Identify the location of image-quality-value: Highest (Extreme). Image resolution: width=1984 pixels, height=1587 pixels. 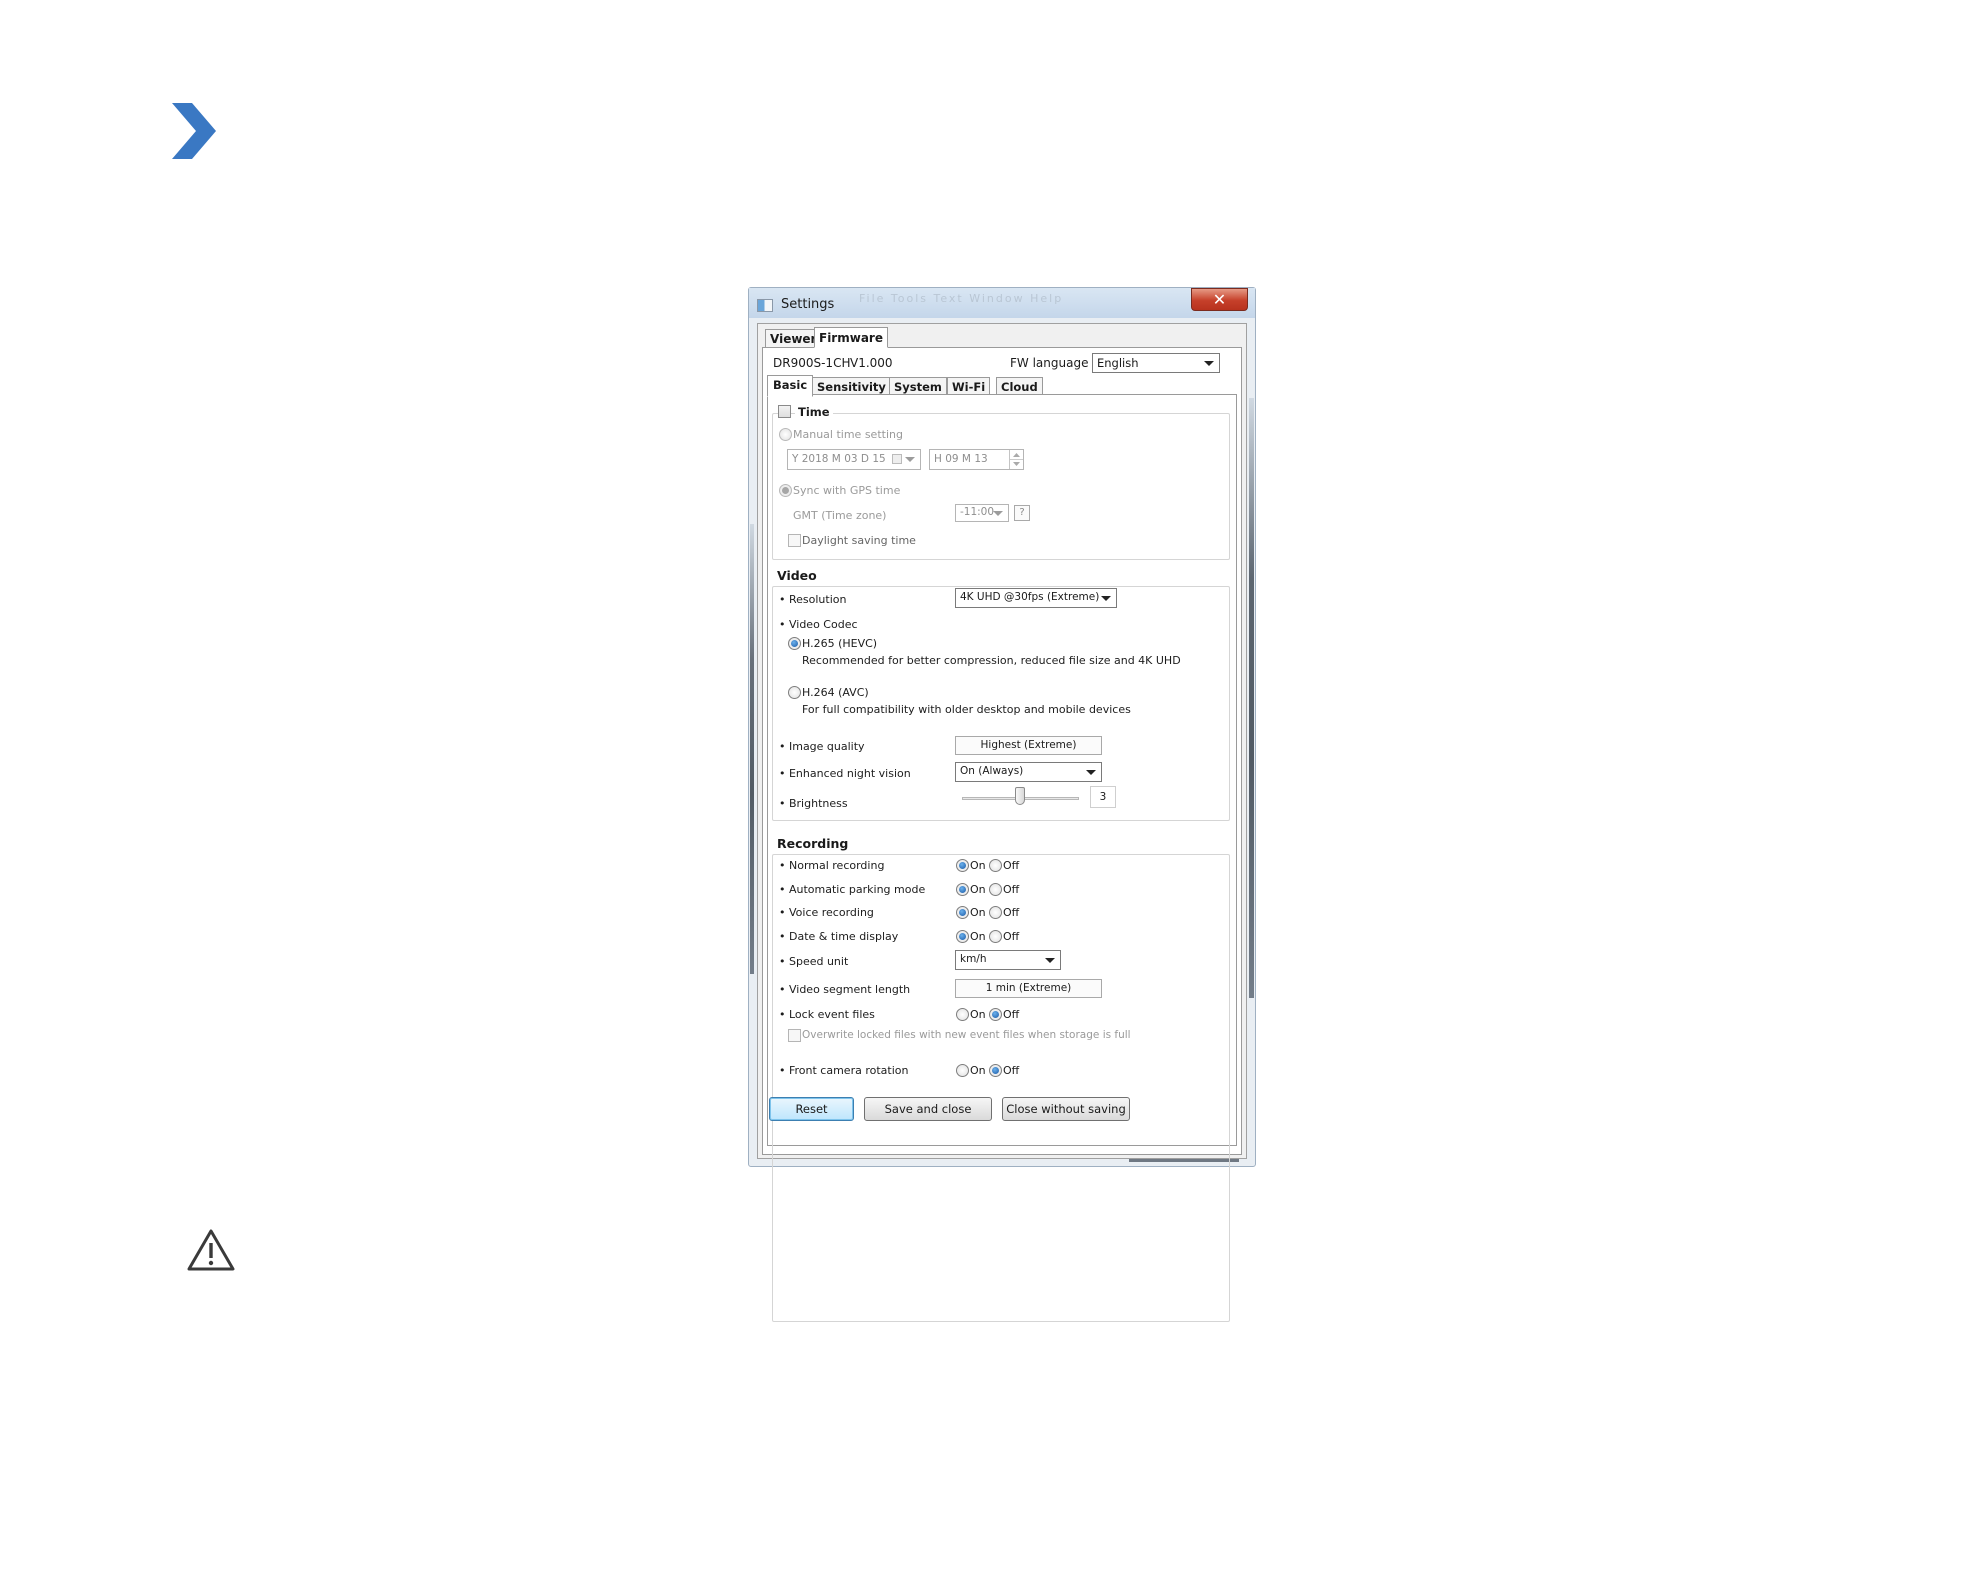
(1028, 745).